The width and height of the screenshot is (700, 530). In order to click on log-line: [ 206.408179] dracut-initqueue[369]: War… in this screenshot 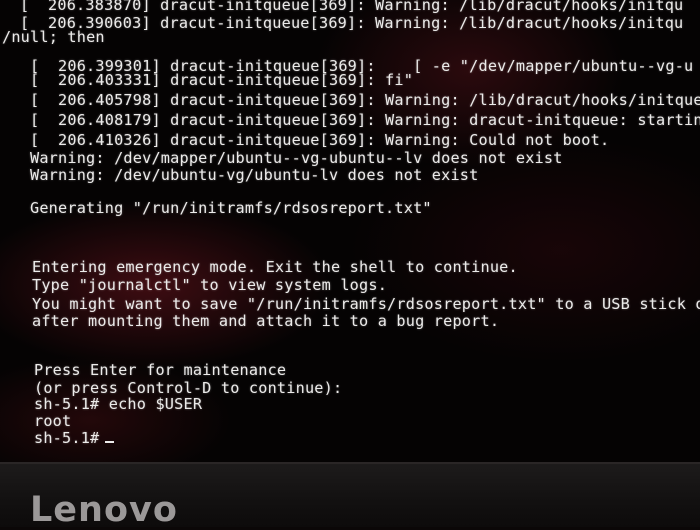, I will do `click(365, 120)`.